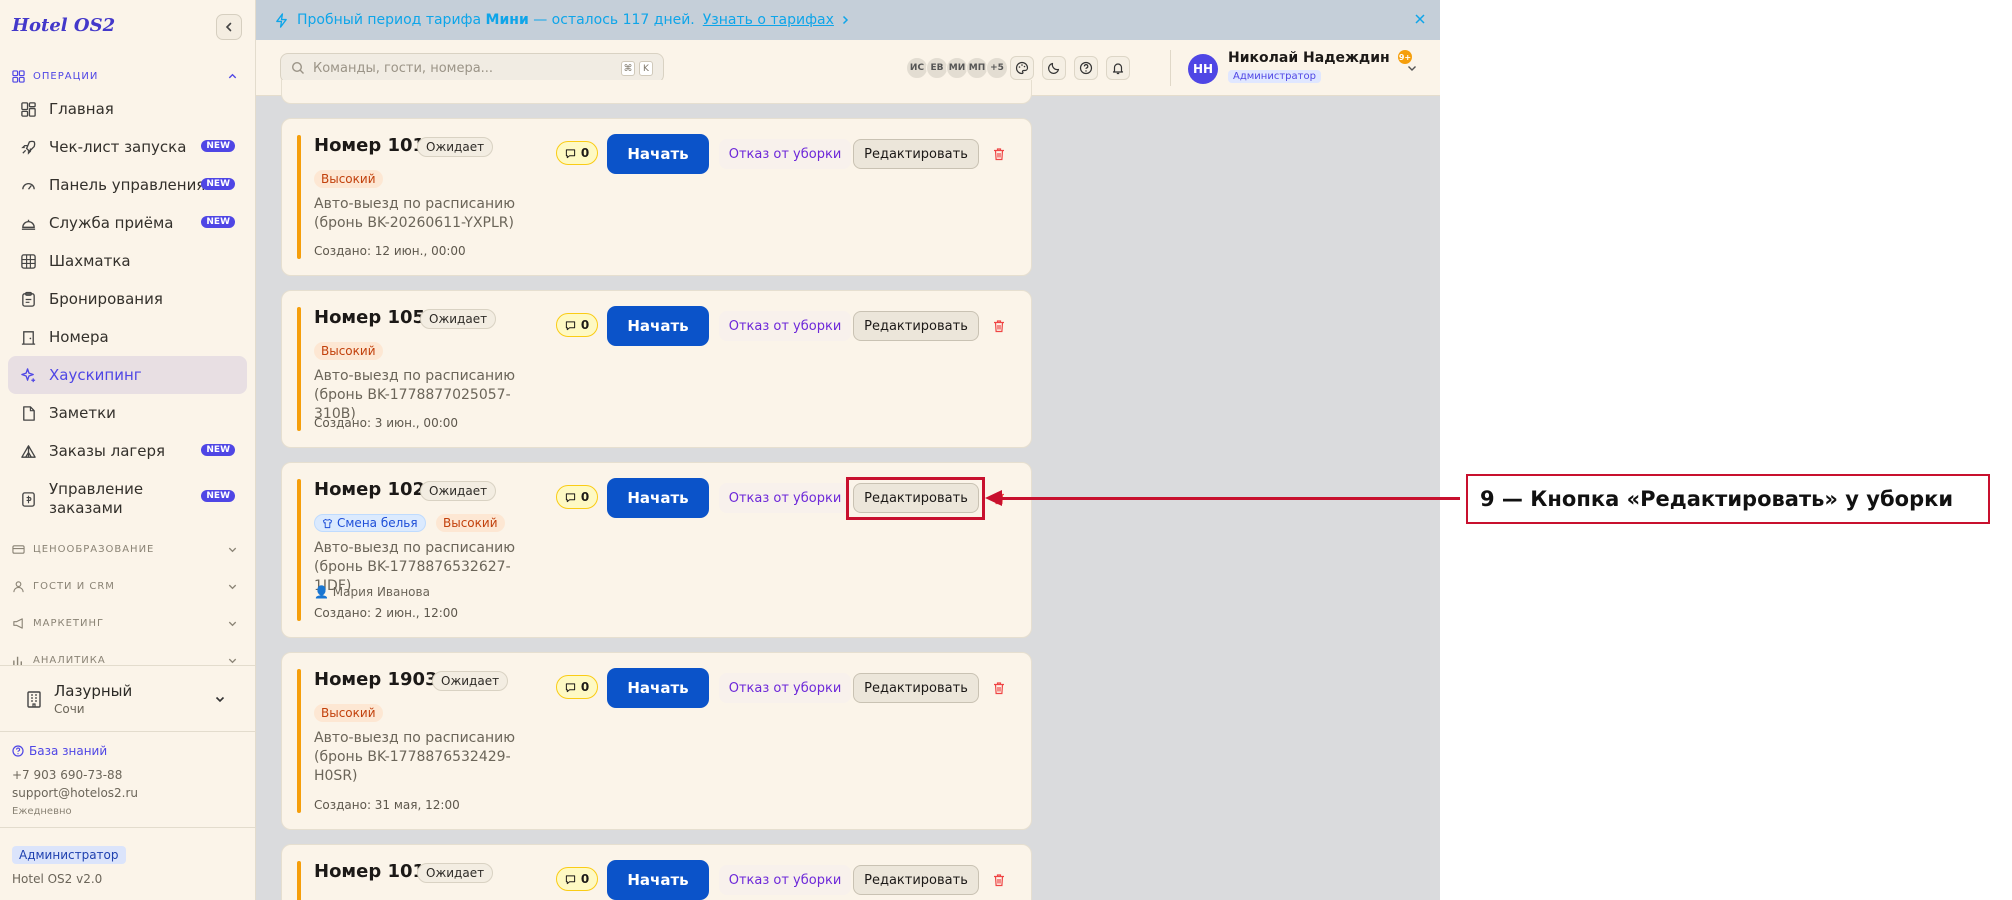 This screenshot has height=900, width=2012. What do you see at coordinates (28, 224) in the screenshot?
I see `bell-desk-icon` at bounding box center [28, 224].